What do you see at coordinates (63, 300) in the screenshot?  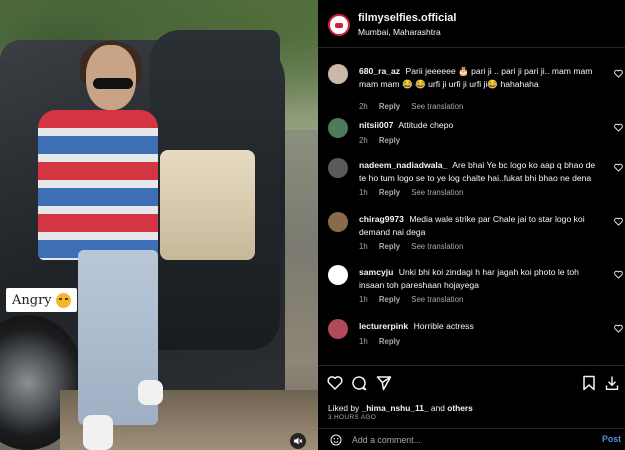 I see `angry-face-icon` at bounding box center [63, 300].